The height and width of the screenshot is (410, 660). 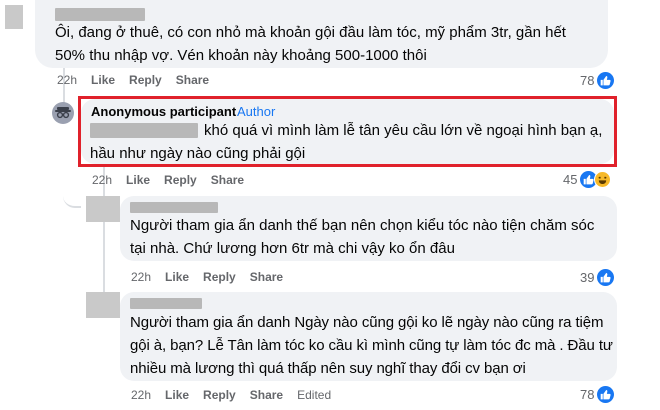 What do you see at coordinates (587, 179) in the screenshot?
I see `reaction-summary: 45` at bounding box center [587, 179].